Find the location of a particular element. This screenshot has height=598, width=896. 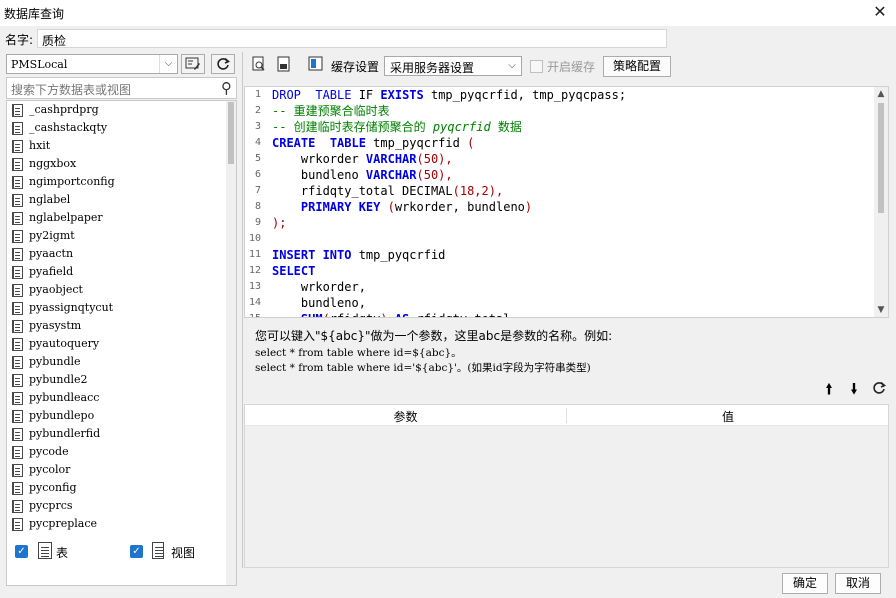

table-name: pybundleacc is located at coordinates (64, 397).